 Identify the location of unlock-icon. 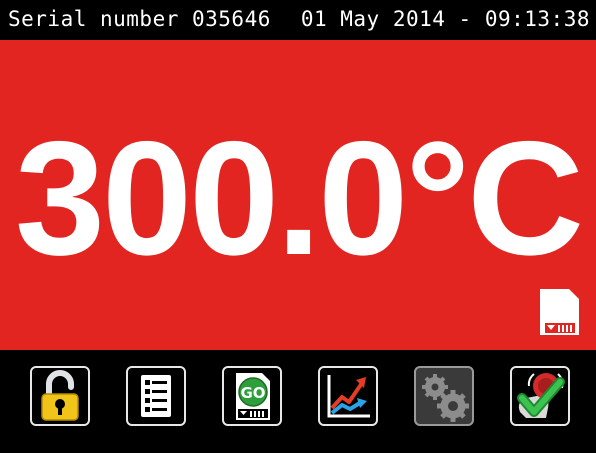
(60, 395).